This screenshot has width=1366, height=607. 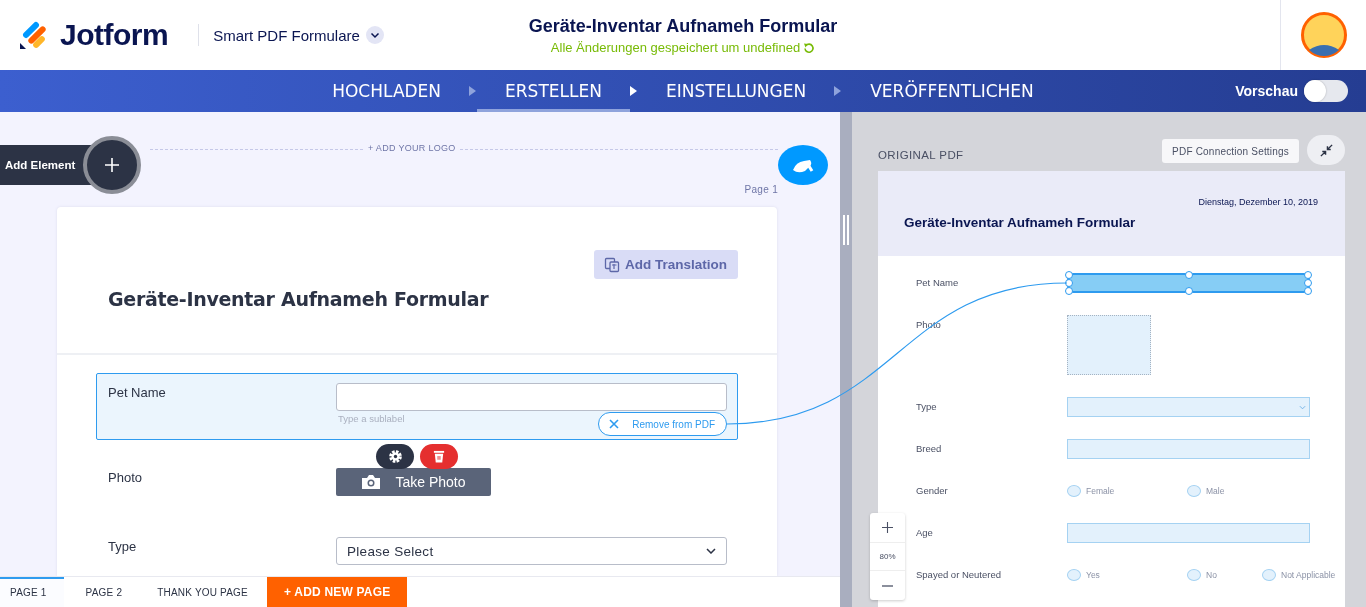 I want to click on step-tab: HOCHLADEN, so click(x=387, y=91).